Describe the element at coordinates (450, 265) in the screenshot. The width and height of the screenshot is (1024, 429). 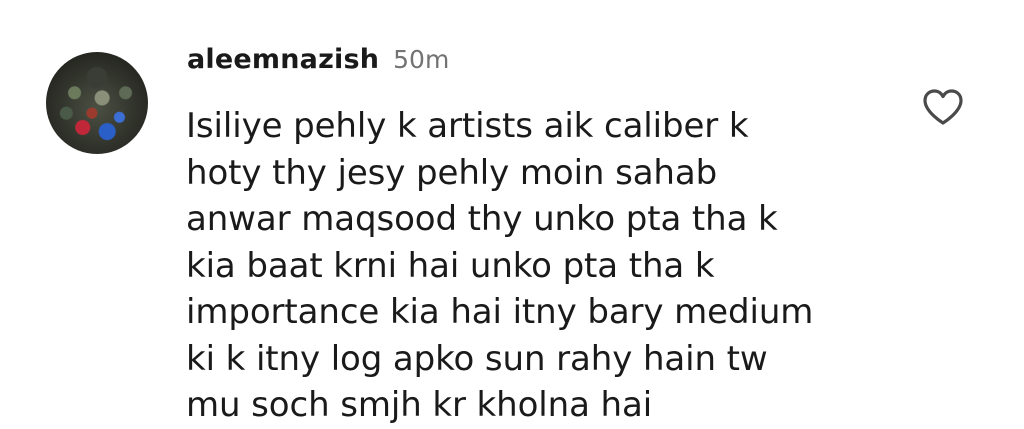
I see `comment-text-line: kia baat krni hai unko pta tha k` at that location.